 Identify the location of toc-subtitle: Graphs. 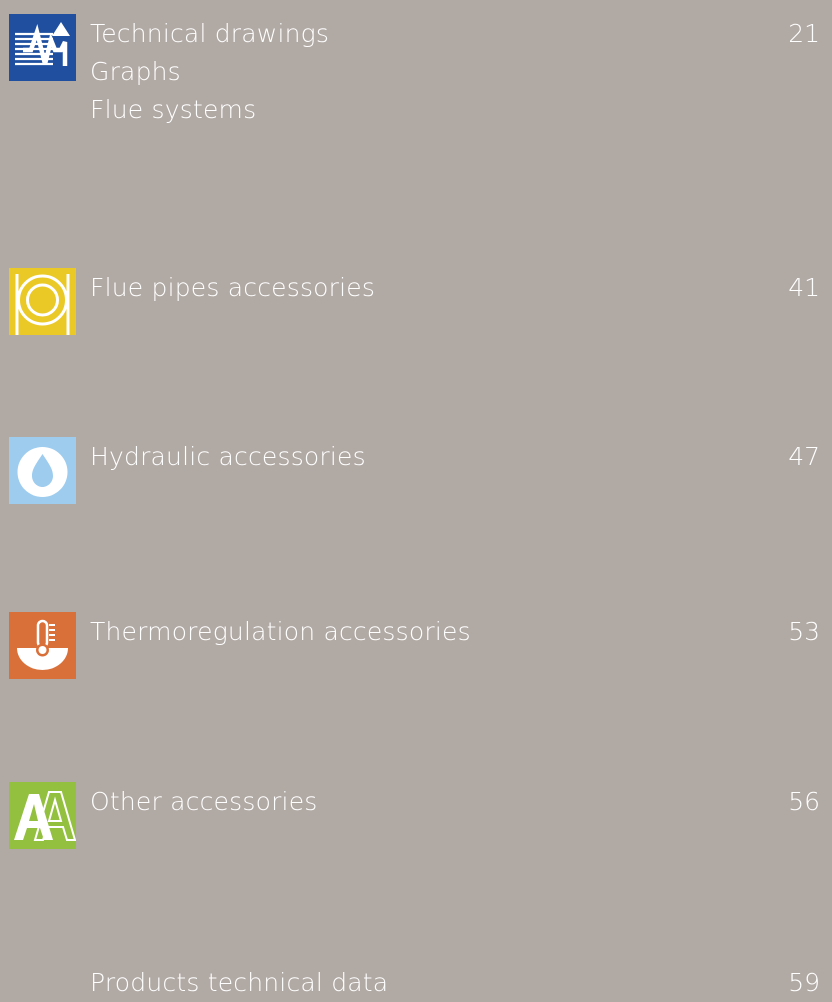
(135, 71).